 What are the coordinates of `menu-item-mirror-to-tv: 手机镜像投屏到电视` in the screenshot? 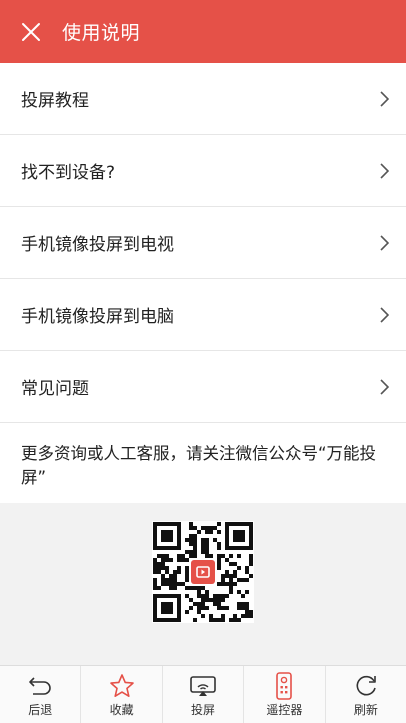 It's located at (203, 243).